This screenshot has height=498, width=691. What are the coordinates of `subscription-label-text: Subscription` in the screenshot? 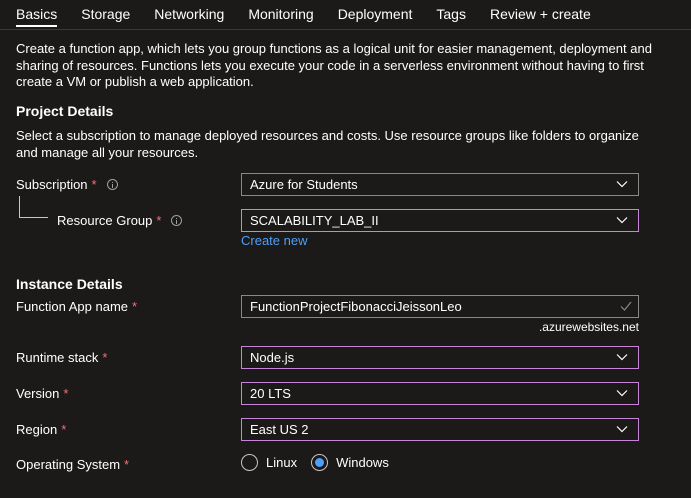 It's located at (52, 184).